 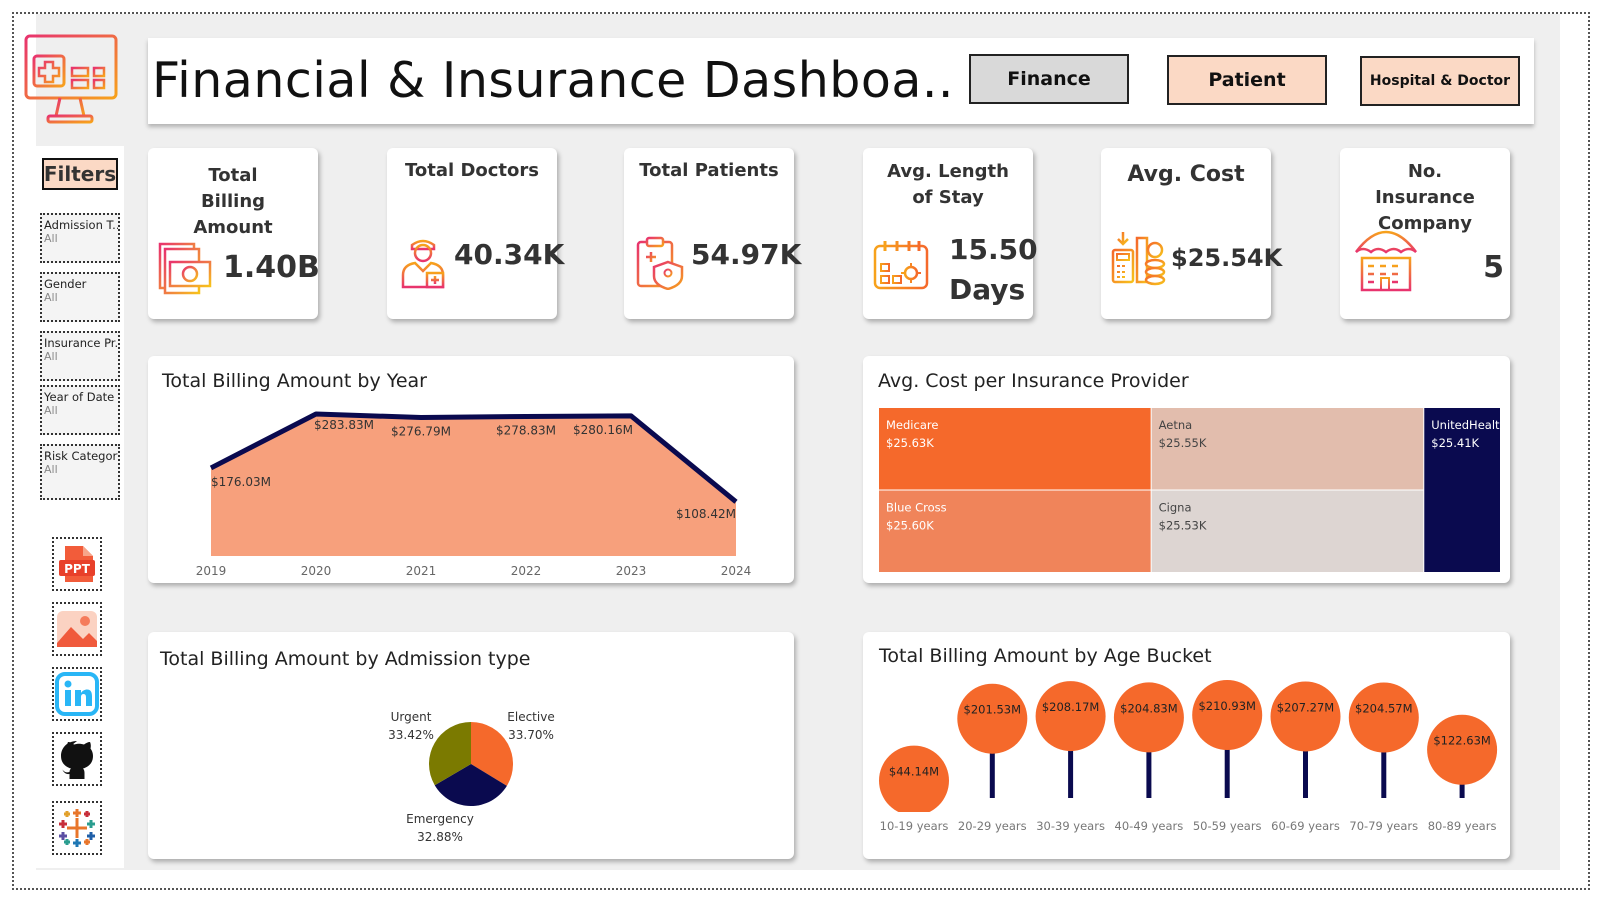 What do you see at coordinates (992, 826) in the screenshot?
I see `x-tick-label: 20-29 years` at bounding box center [992, 826].